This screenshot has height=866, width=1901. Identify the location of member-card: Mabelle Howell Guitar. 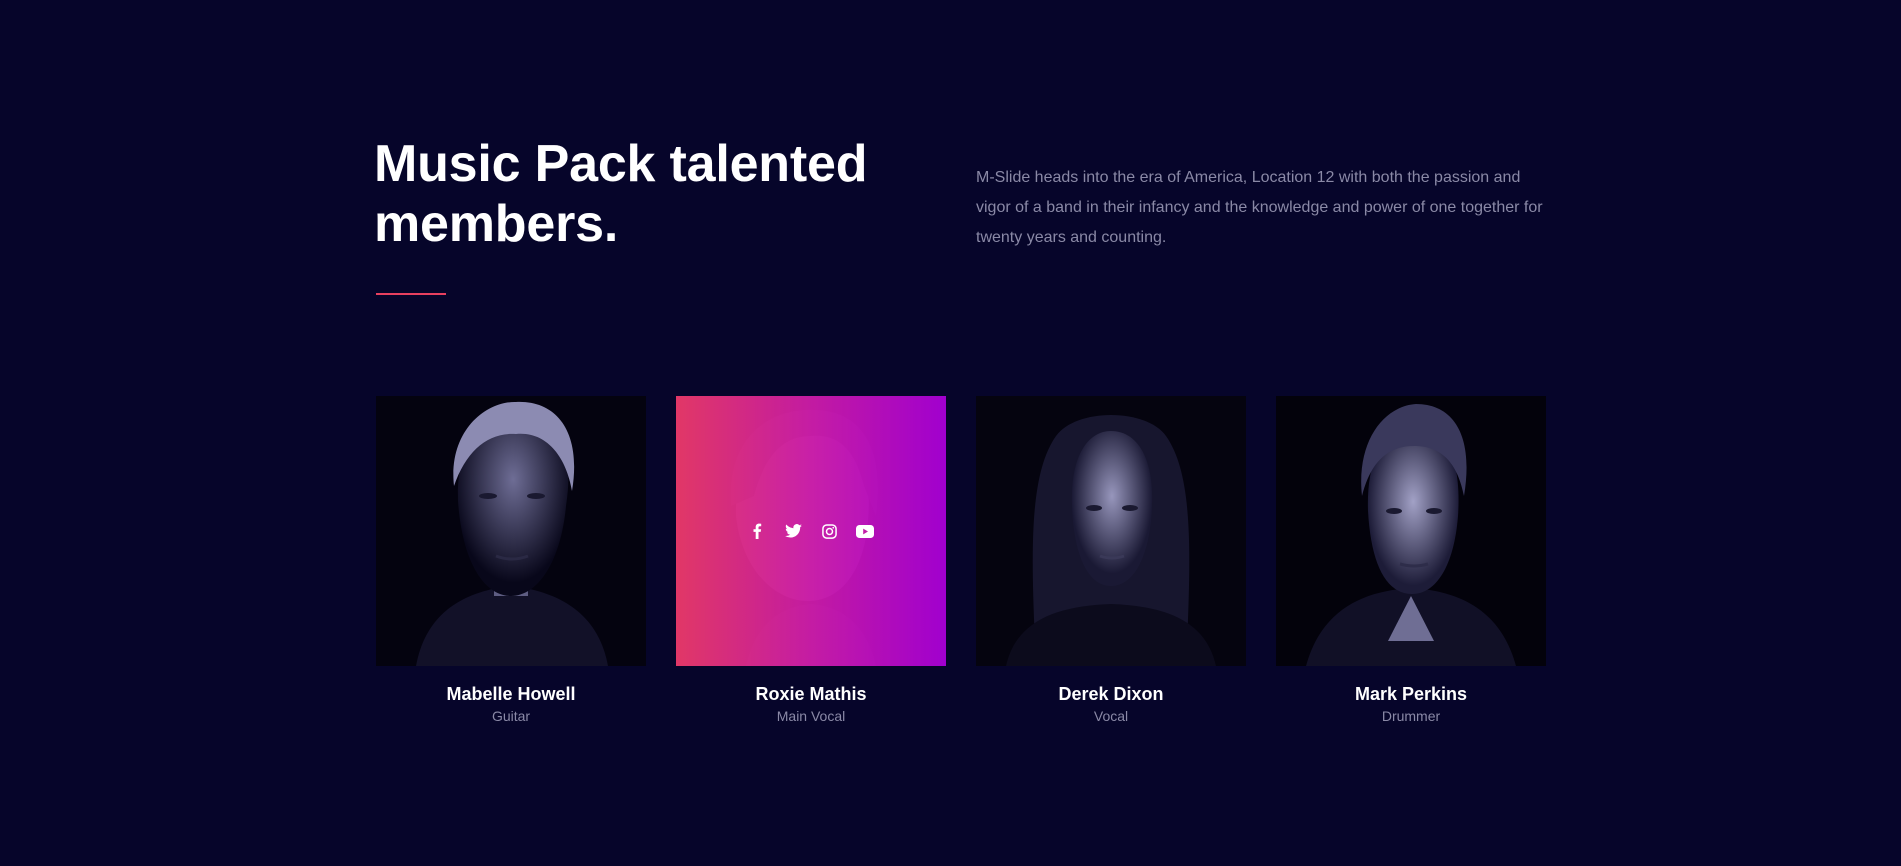
(511, 560).